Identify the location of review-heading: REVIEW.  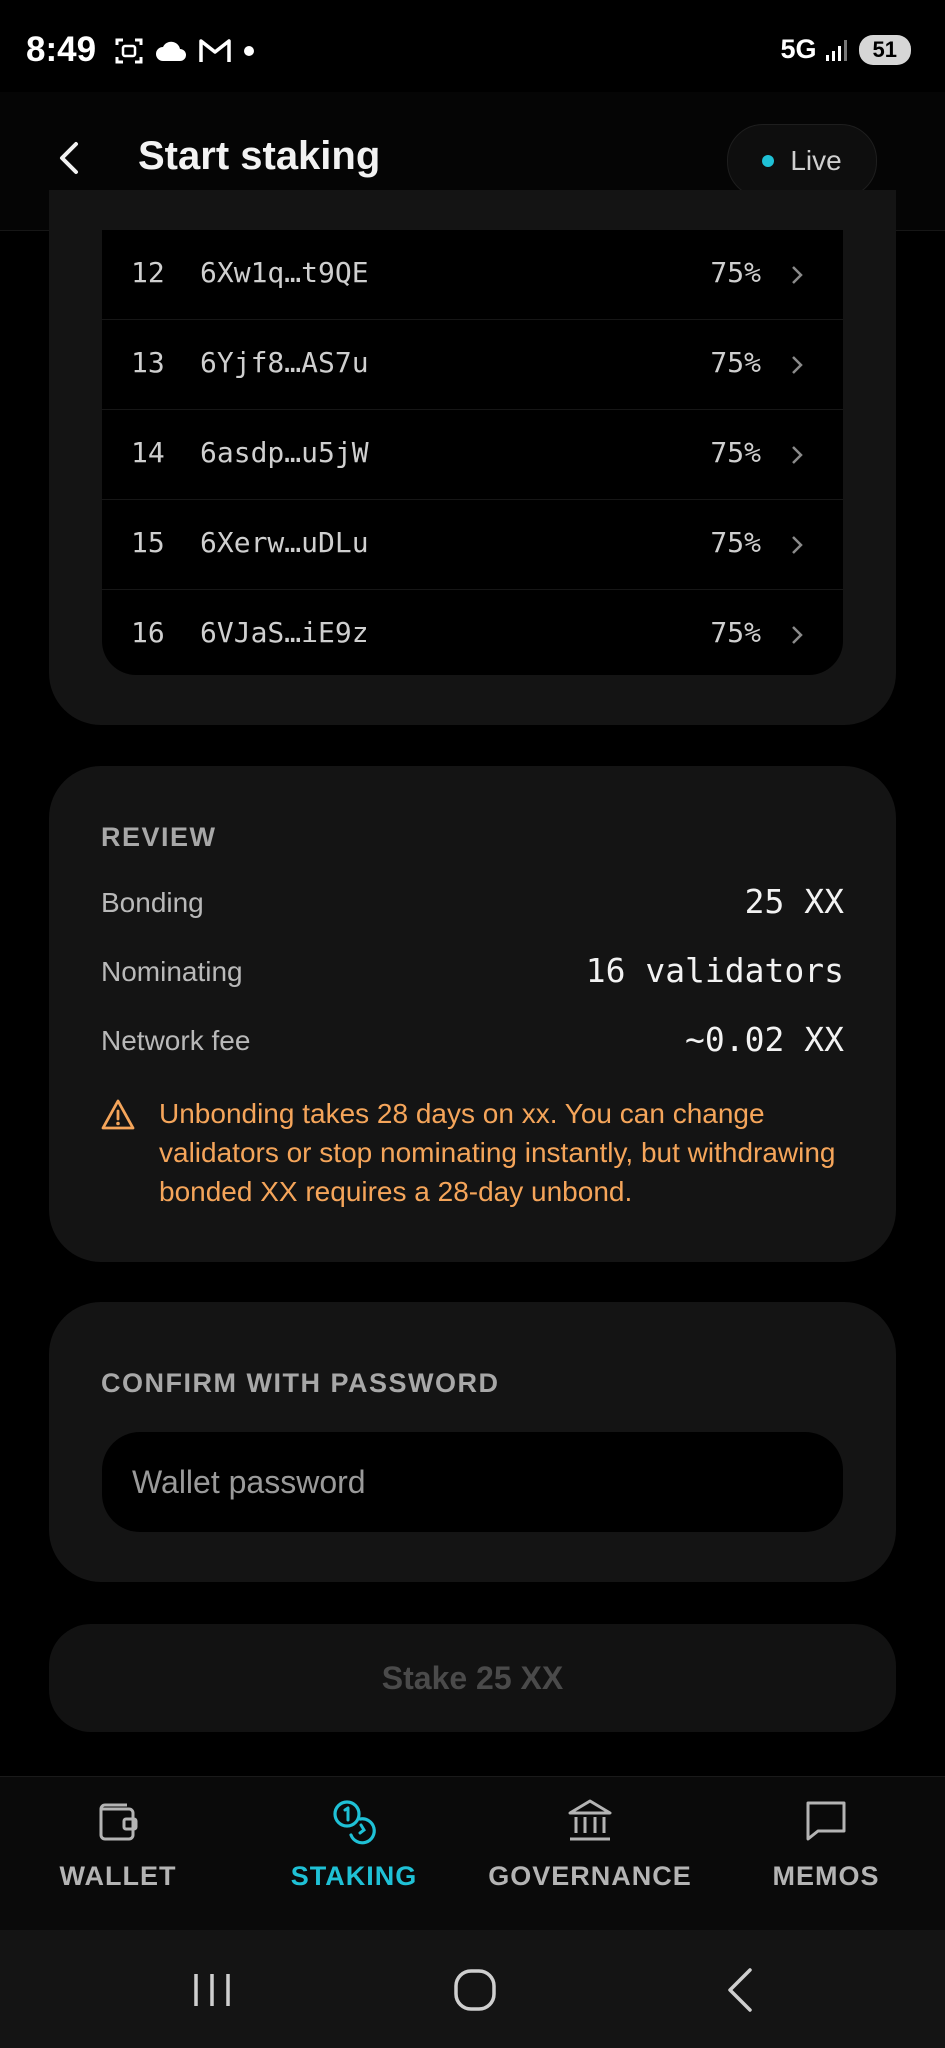
(159, 837).